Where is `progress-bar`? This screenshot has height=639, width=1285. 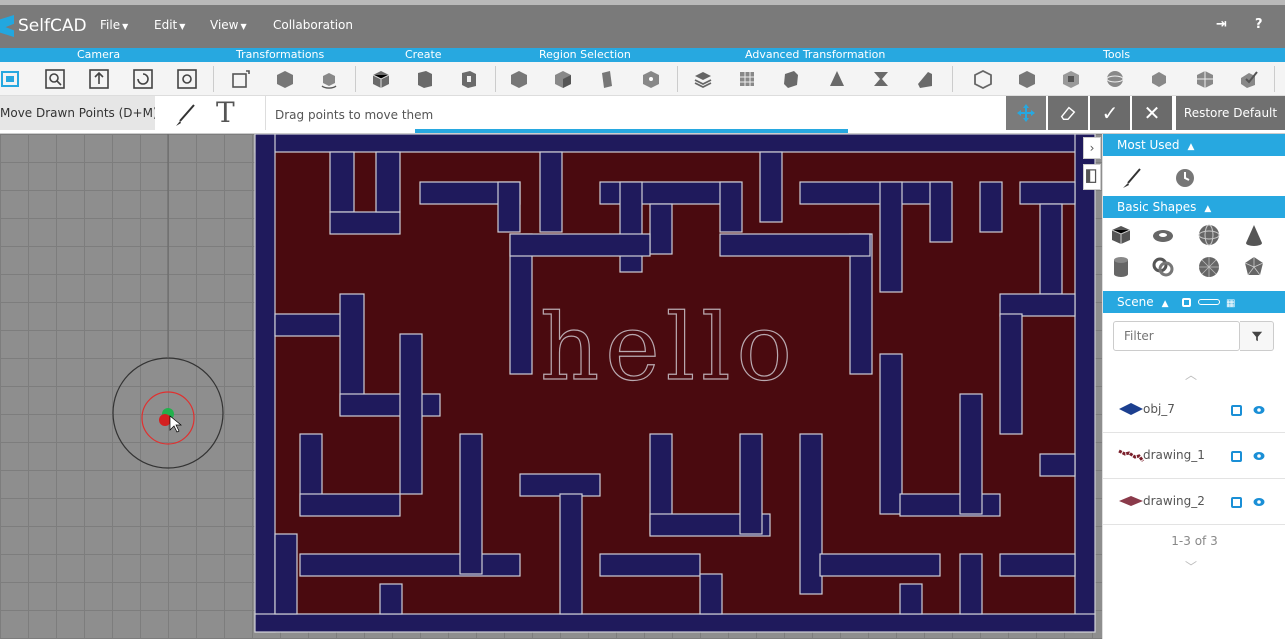
progress-bar is located at coordinates (631, 131).